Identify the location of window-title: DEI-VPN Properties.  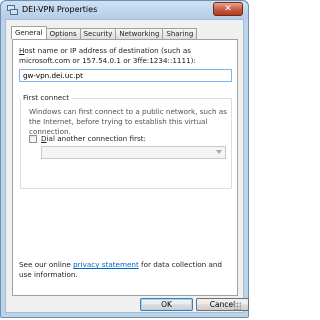
(60, 9).